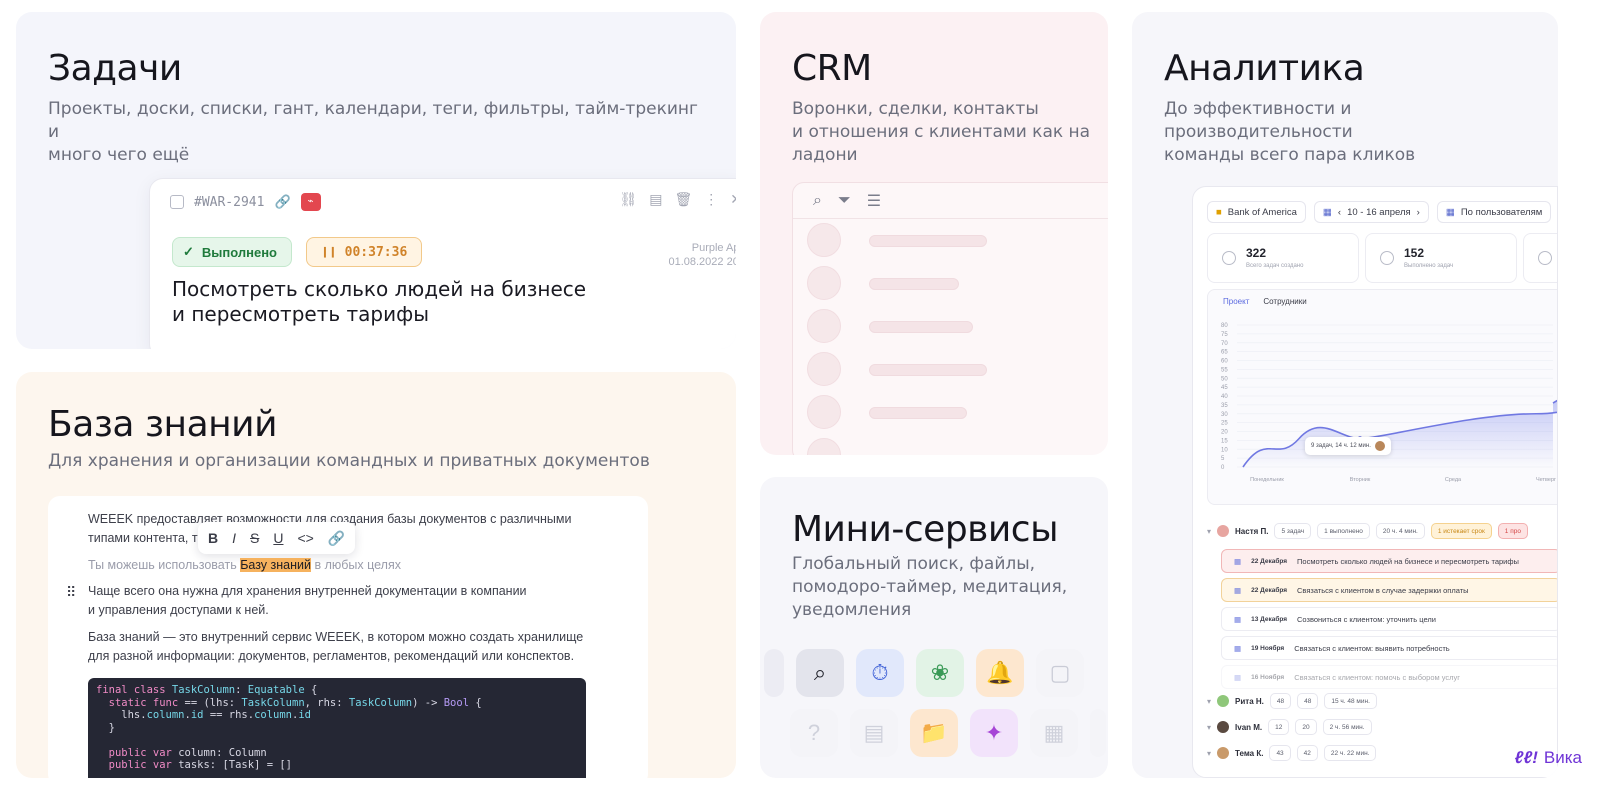 This screenshot has height=796, width=1600. Describe the element at coordinates (628, 199) in the screenshot. I see `subtasks-icon: ⛓` at that location.